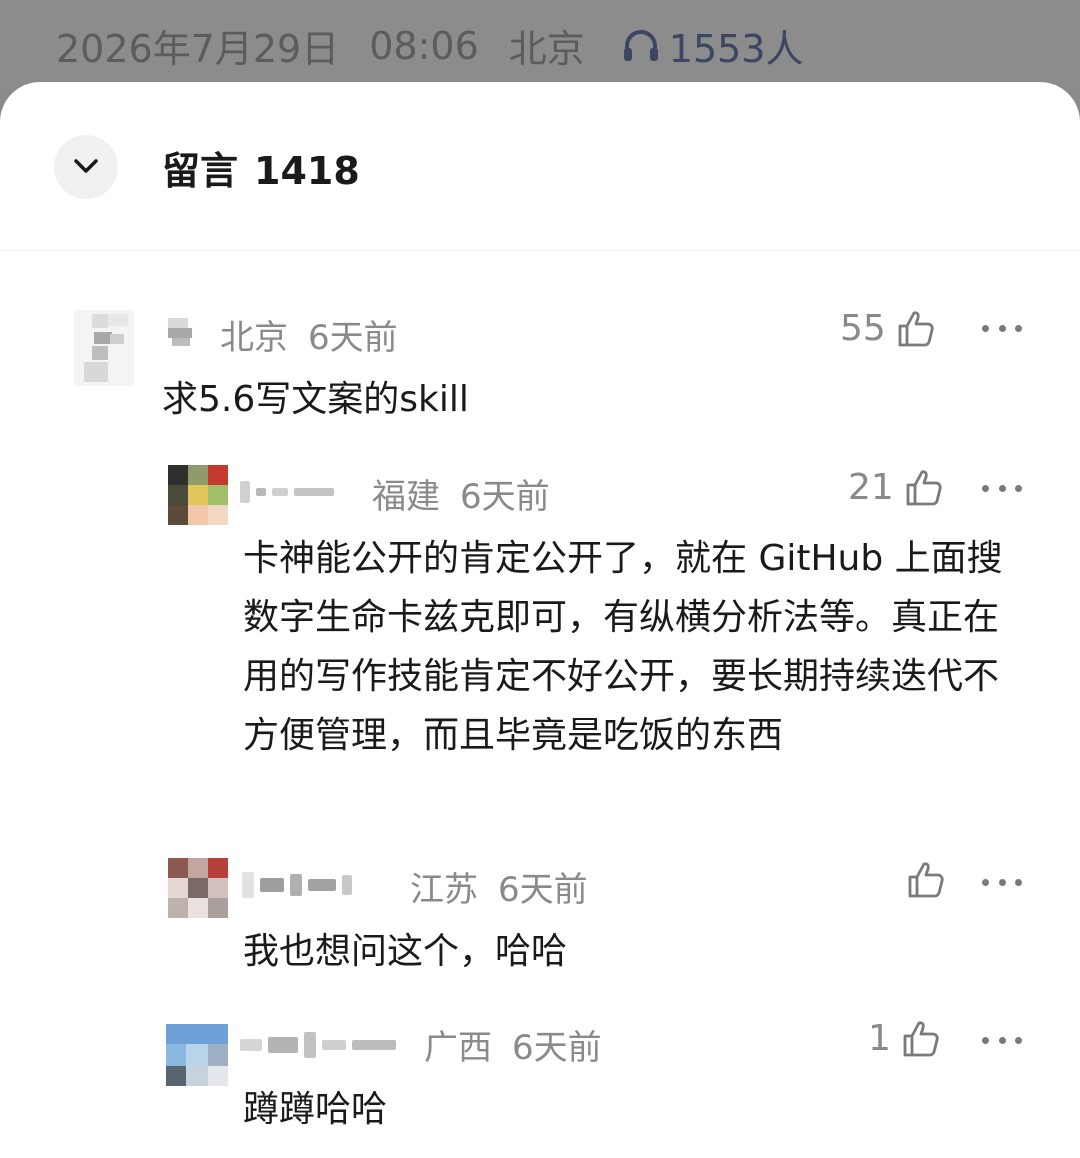 The height and width of the screenshot is (1158, 1080). What do you see at coordinates (406, 497) in the screenshot?
I see `reply-location: 福建` at bounding box center [406, 497].